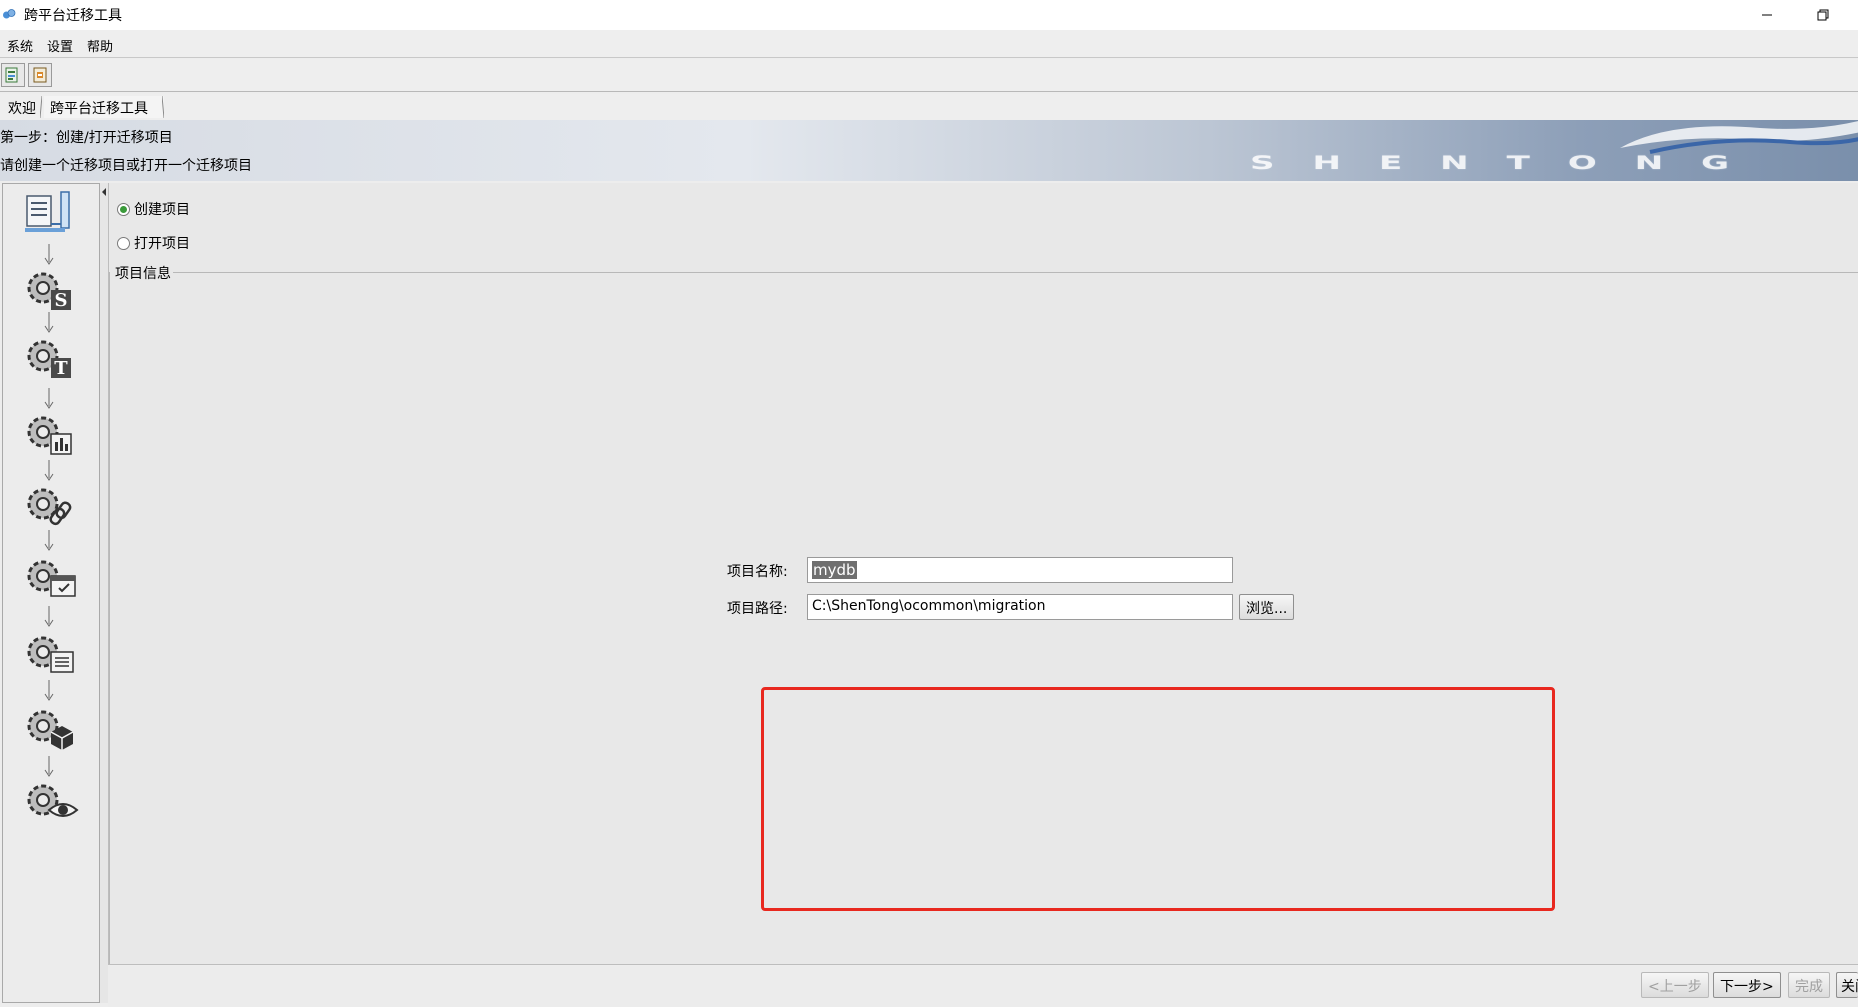 This screenshot has width=1858, height=1007. Describe the element at coordinates (1020, 570) in the screenshot. I see `project-name-input: mydb` at that location.